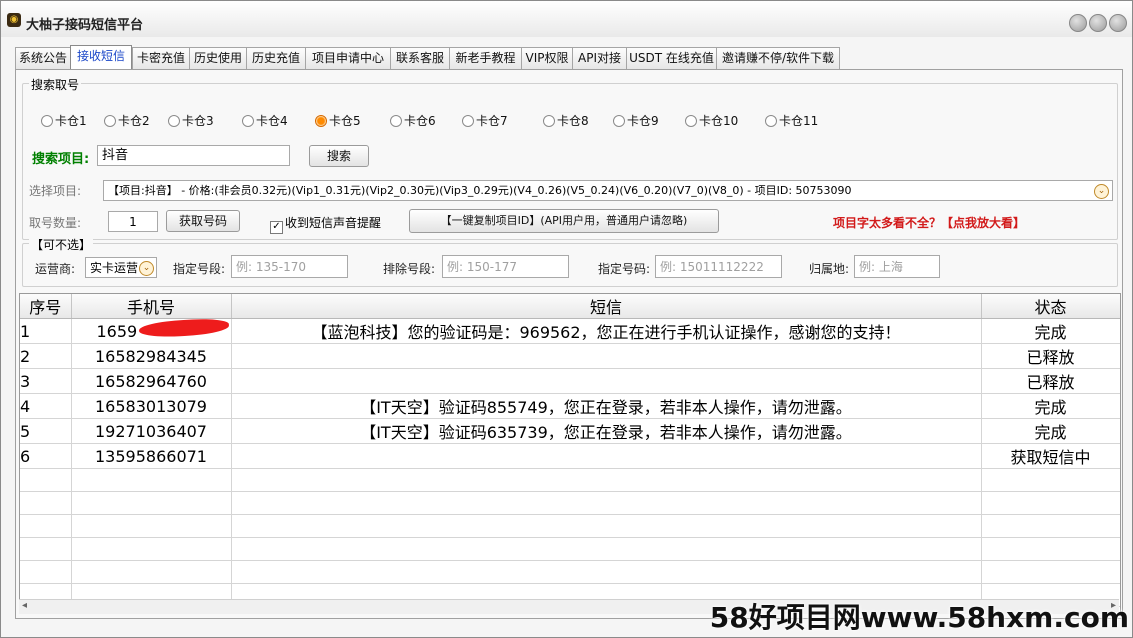 This screenshot has width=1133, height=638. What do you see at coordinates (711, 120) in the screenshot?
I see `slot-radio-10: 卡仓10` at bounding box center [711, 120].